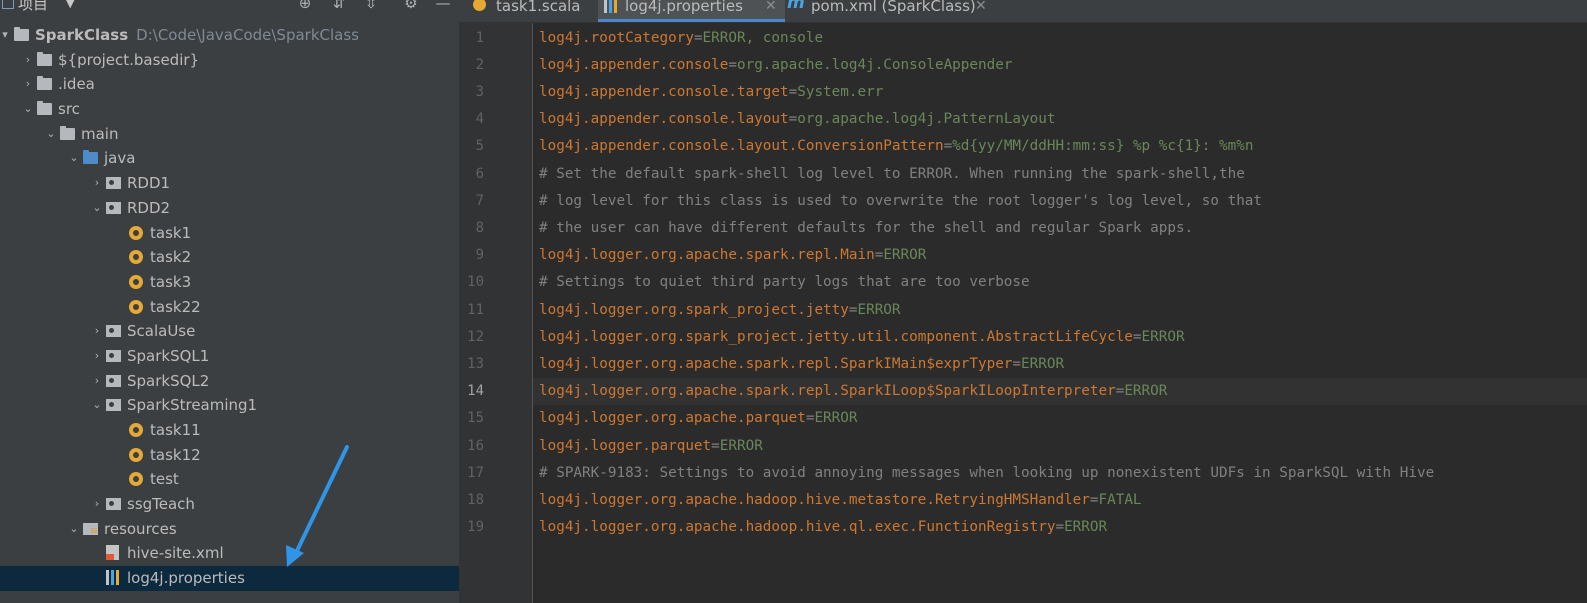  What do you see at coordinates (5, 35) in the screenshot?
I see `chevron-down-icon: ▾` at bounding box center [5, 35].